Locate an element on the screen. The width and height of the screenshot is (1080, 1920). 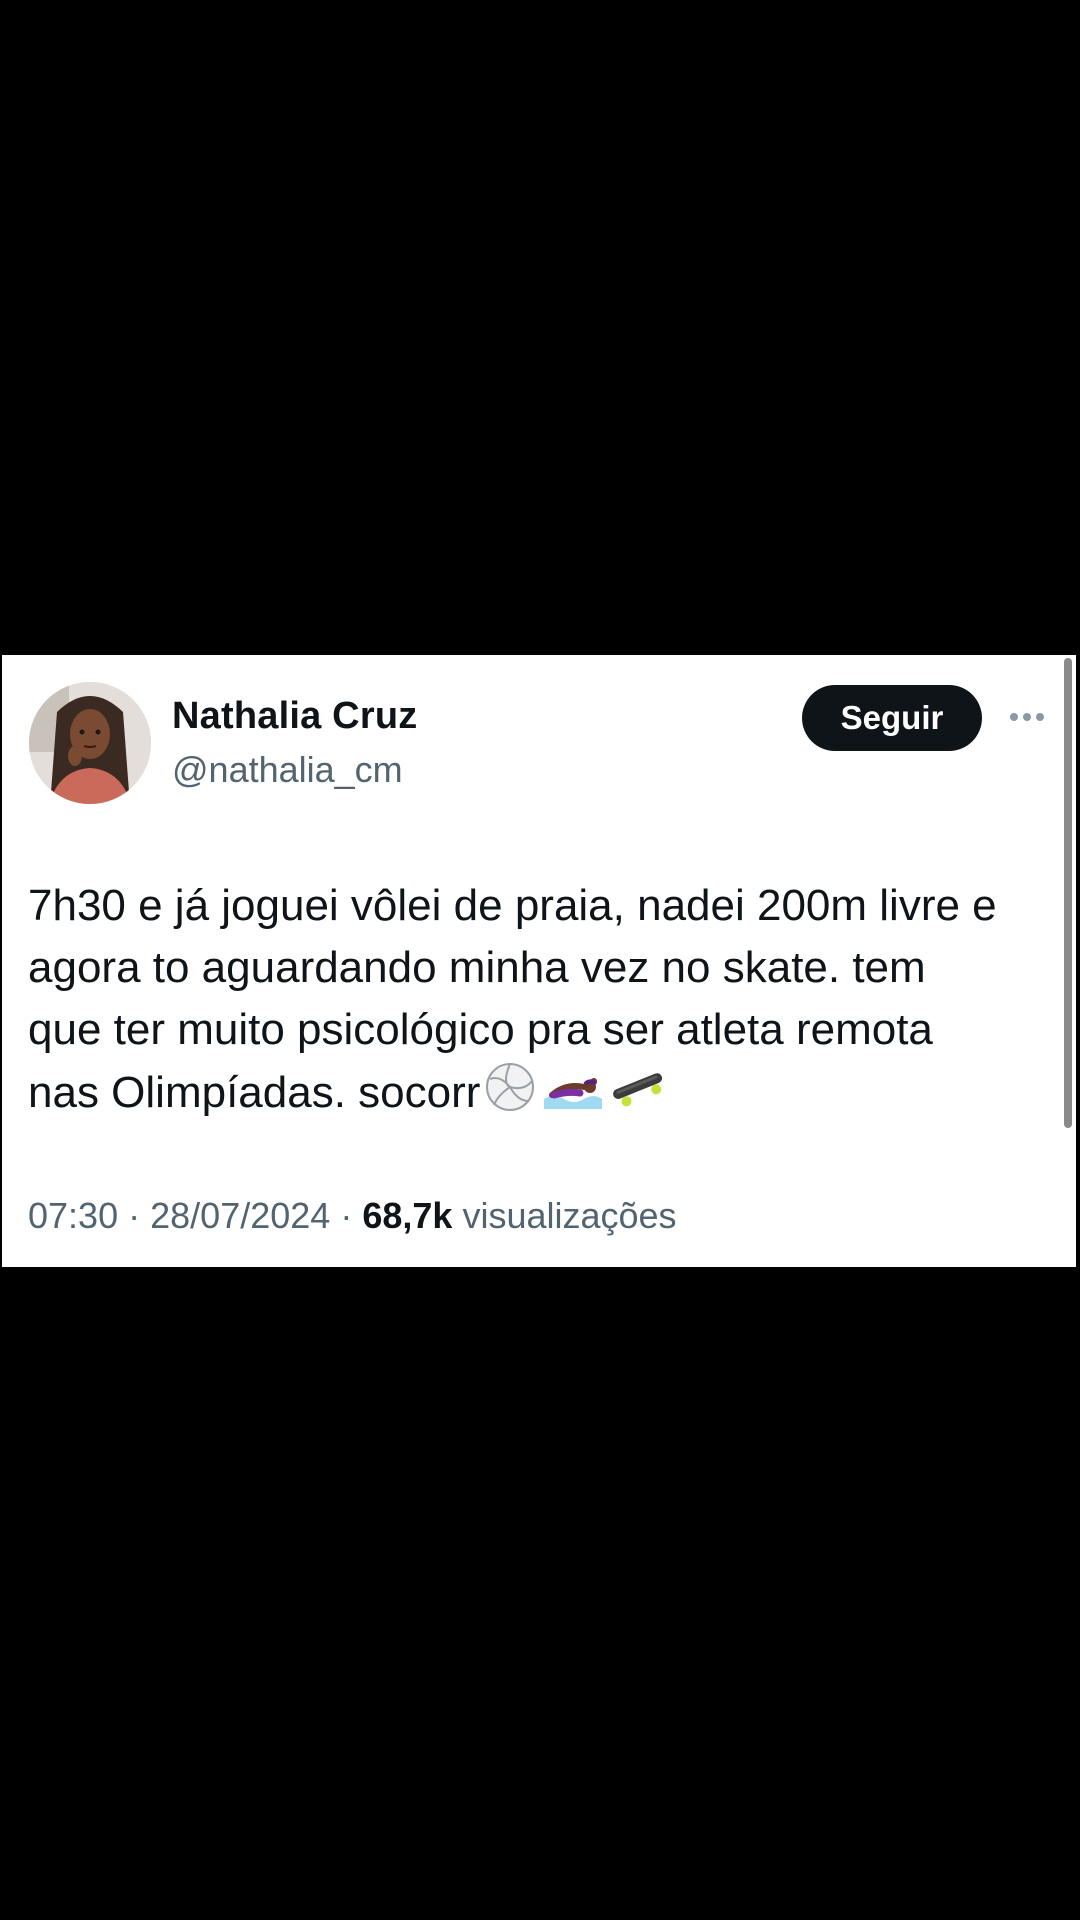
scrollbar is located at coordinates (1068, 893).